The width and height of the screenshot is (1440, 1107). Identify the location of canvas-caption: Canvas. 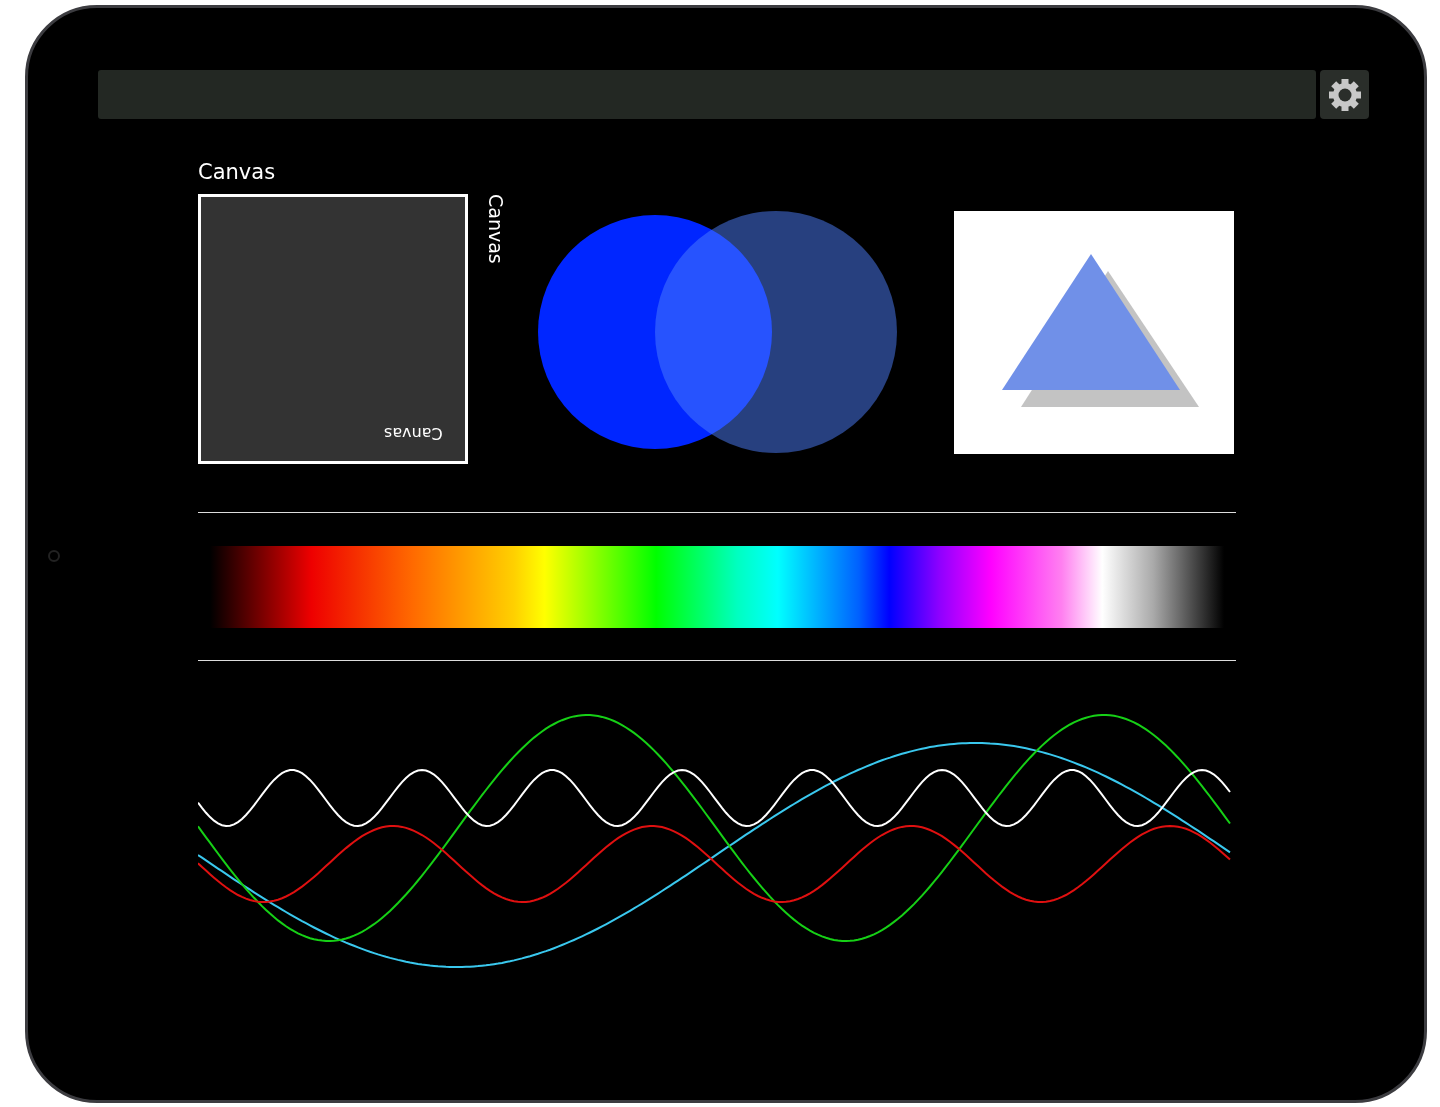
(413, 433).